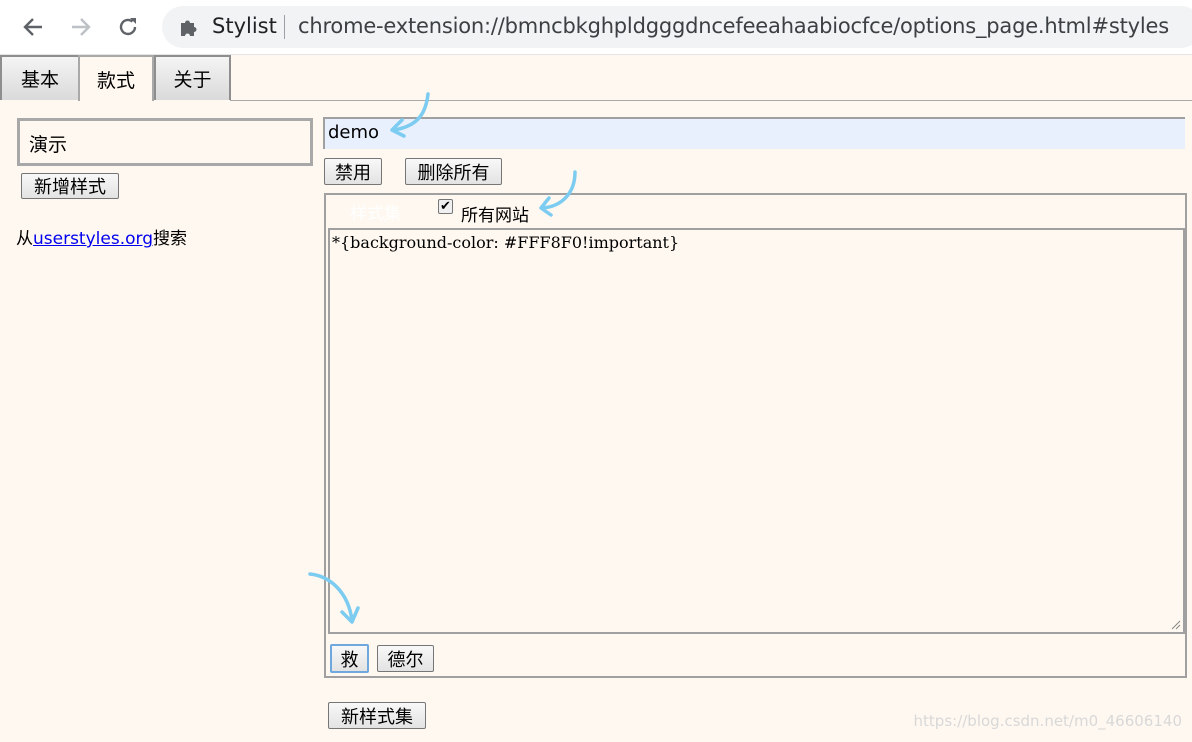  Describe the element at coordinates (1047, 721) in the screenshot. I see `watermark: https://blog.csdn.net/m0_46606140` at that location.